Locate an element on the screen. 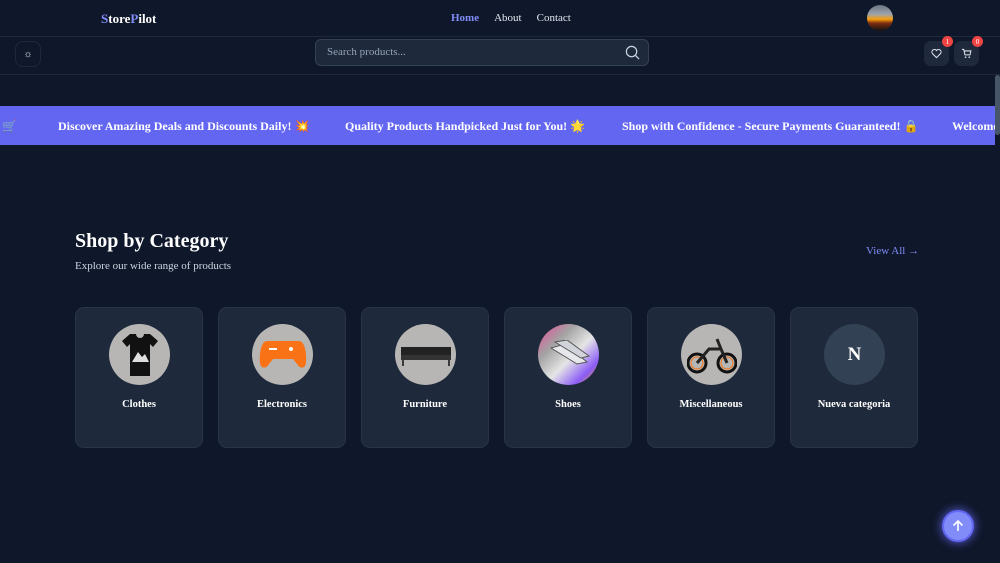  cart-icon is located at coordinates (966, 53).